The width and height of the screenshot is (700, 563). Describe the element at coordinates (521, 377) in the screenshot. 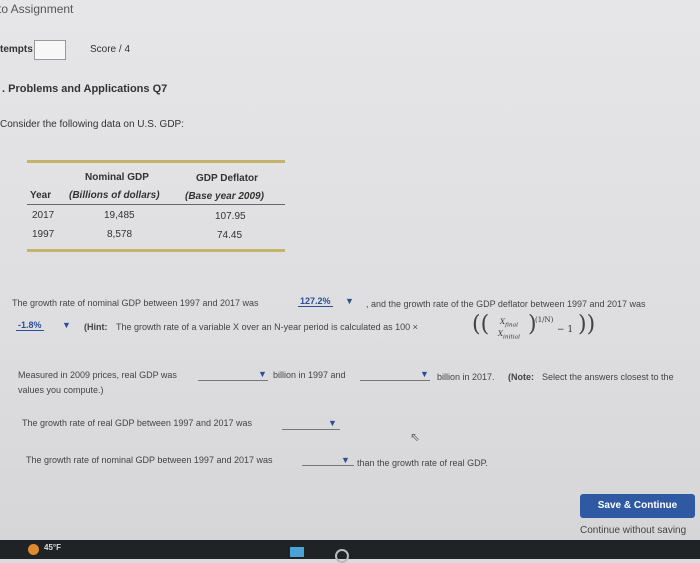

I see `note-label: (Note:` at that location.